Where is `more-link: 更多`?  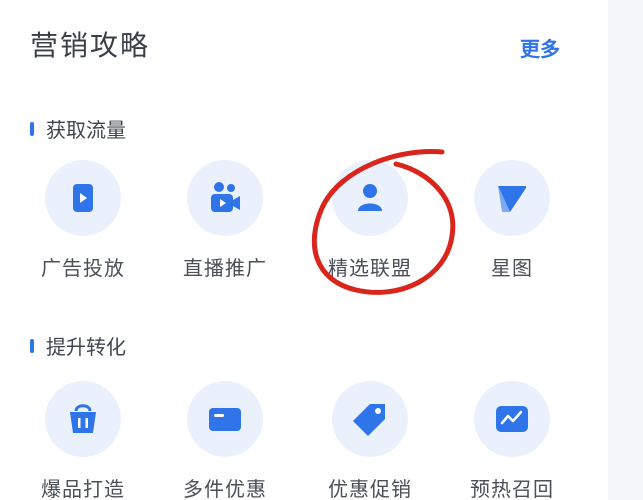
more-link: 更多 is located at coordinates (540, 47).